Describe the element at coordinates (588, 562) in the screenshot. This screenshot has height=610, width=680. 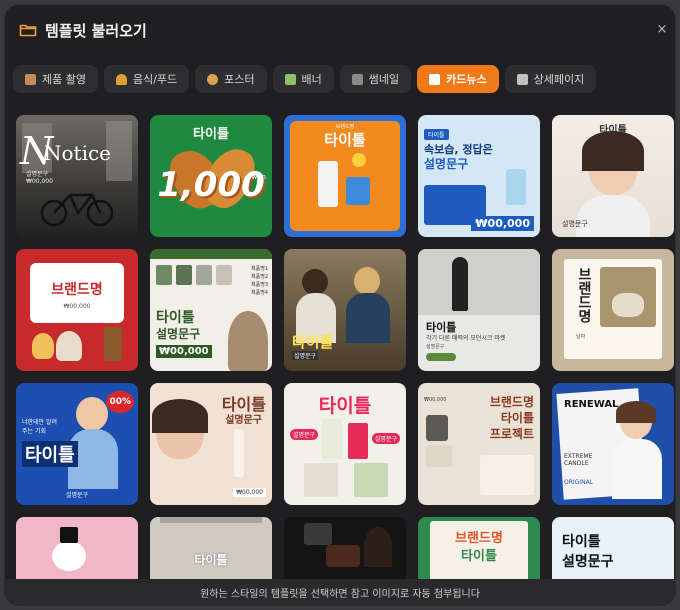
I see `blue-title2: 설명문구` at that location.